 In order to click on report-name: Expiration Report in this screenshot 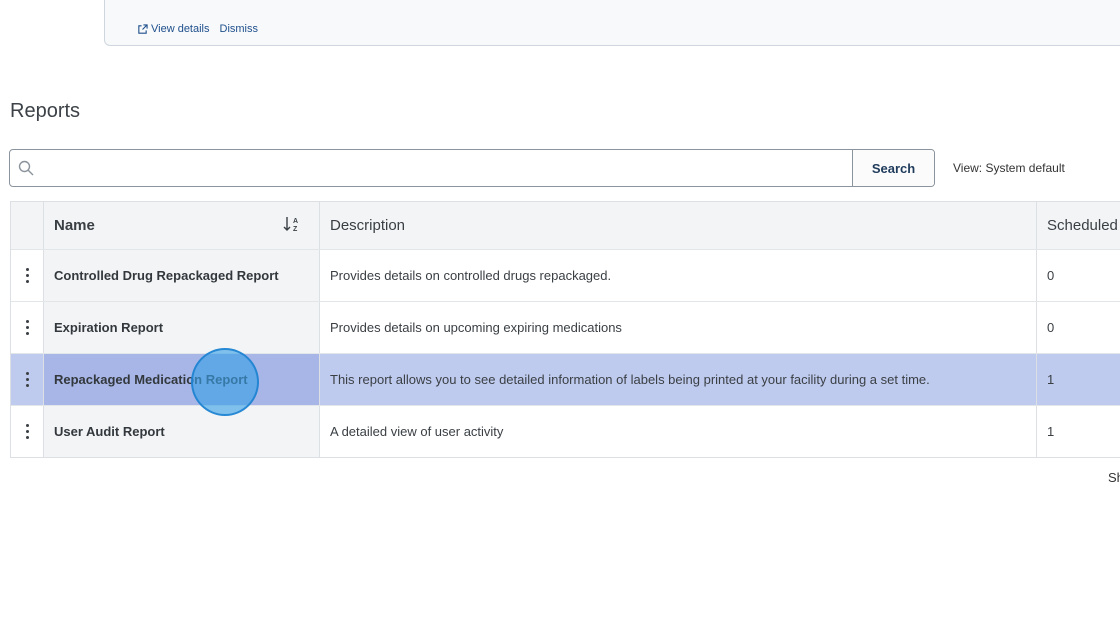, I will do `click(182, 327)`.